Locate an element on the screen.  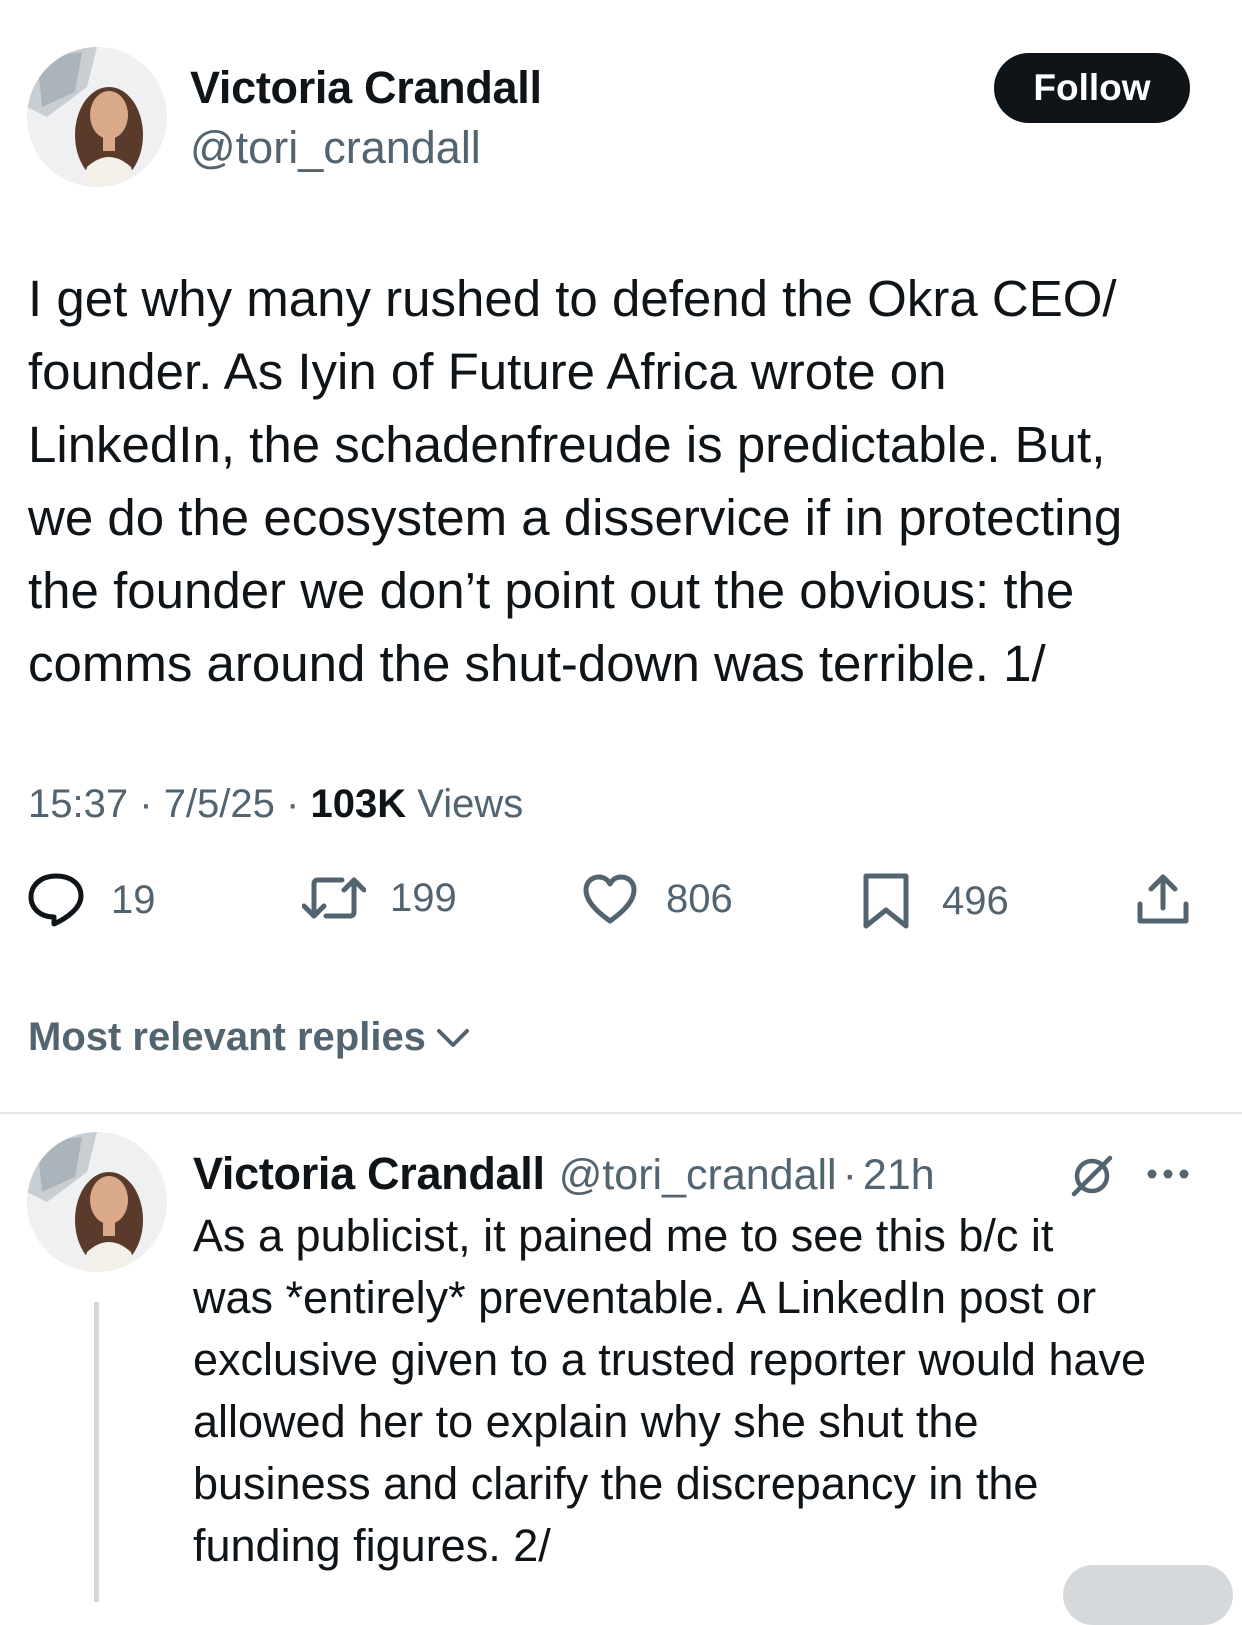
share-button is located at coordinates (1163, 899).